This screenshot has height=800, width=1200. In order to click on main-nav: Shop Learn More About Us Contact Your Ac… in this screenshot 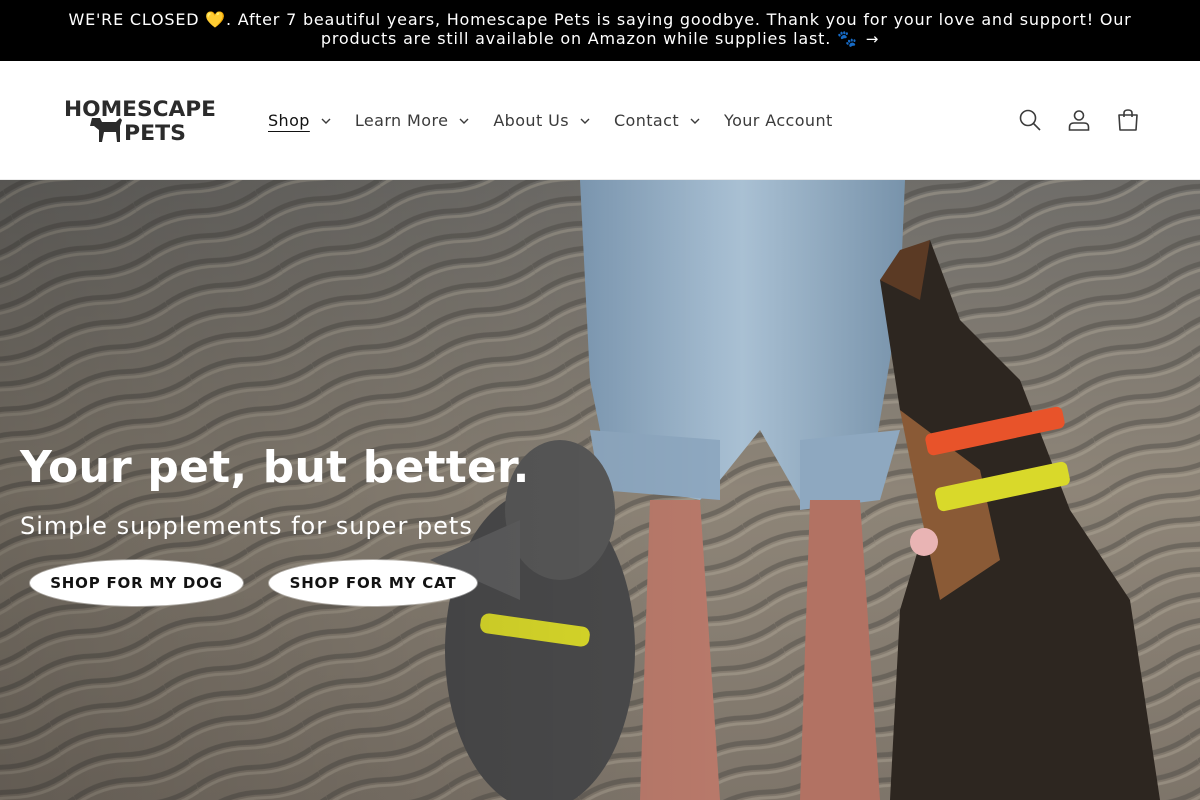, I will do `click(550, 120)`.